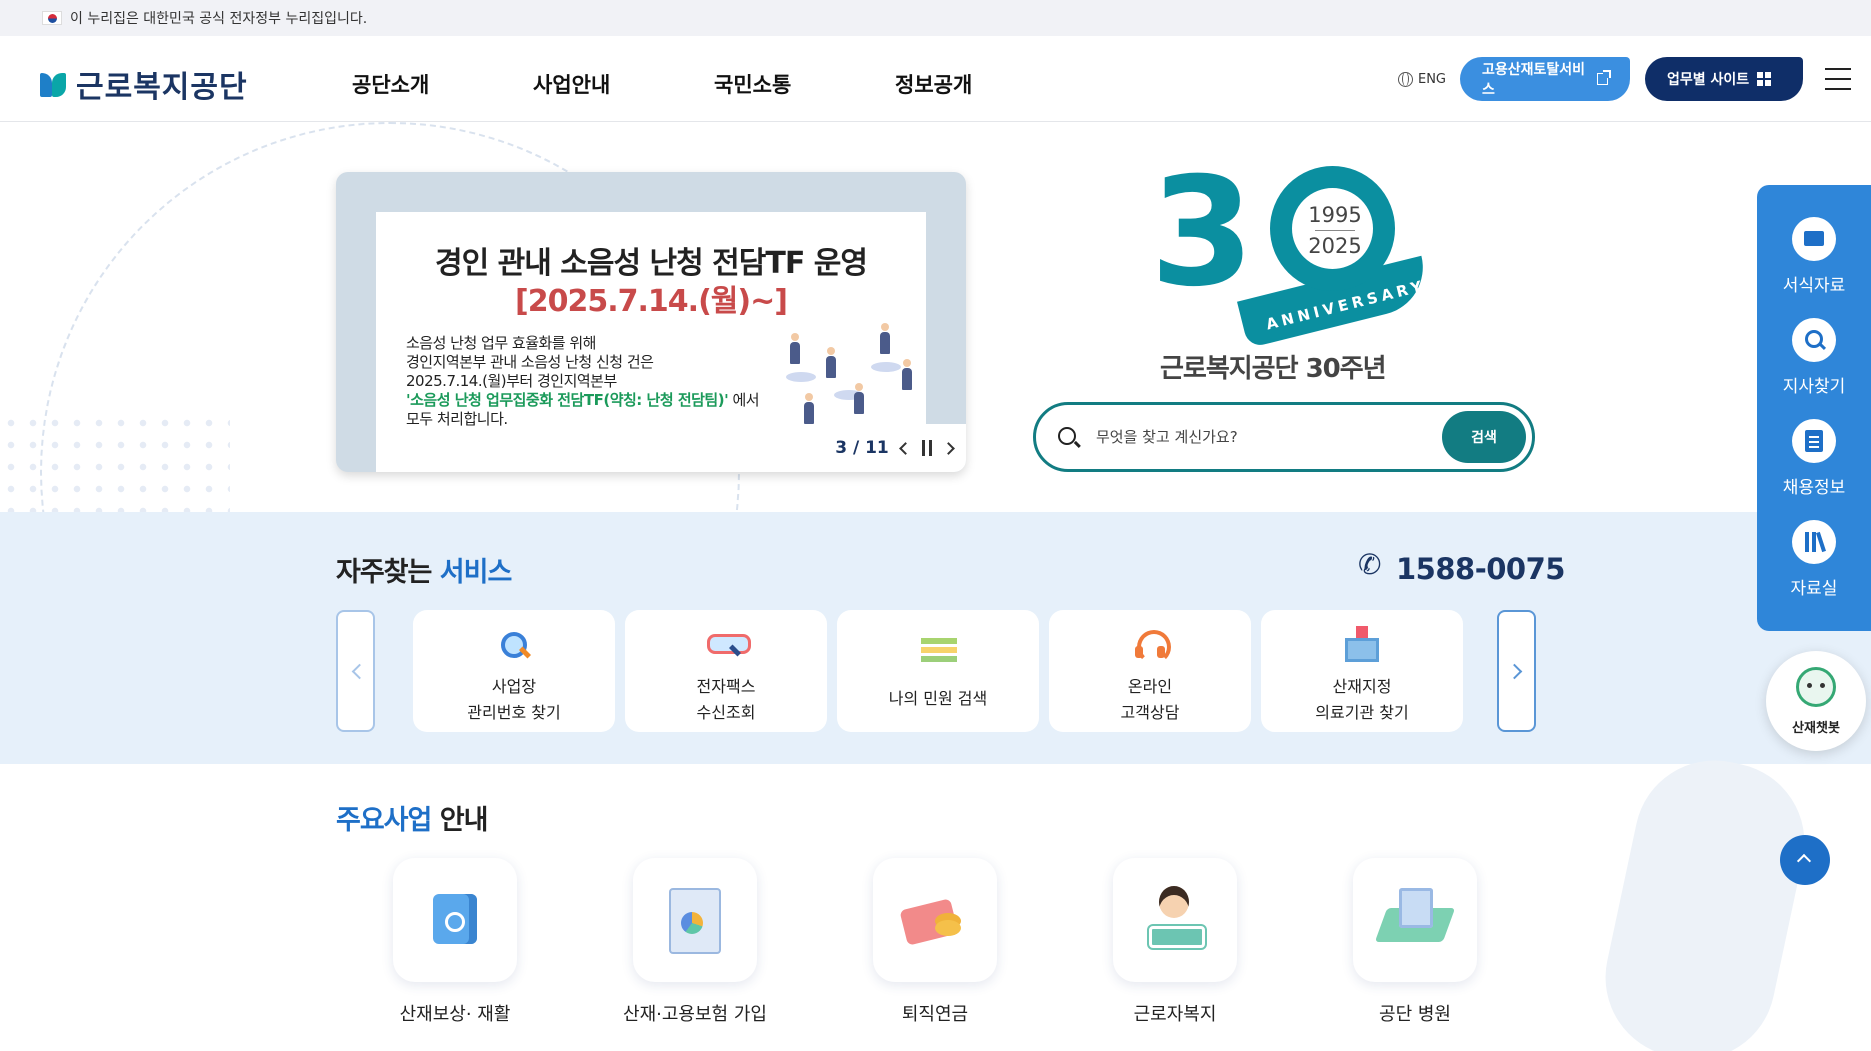  Describe the element at coordinates (511, 381) in the screenshot. I see `banner-line: 2025.7.14.(월)부터 경인지역본부` at that location.